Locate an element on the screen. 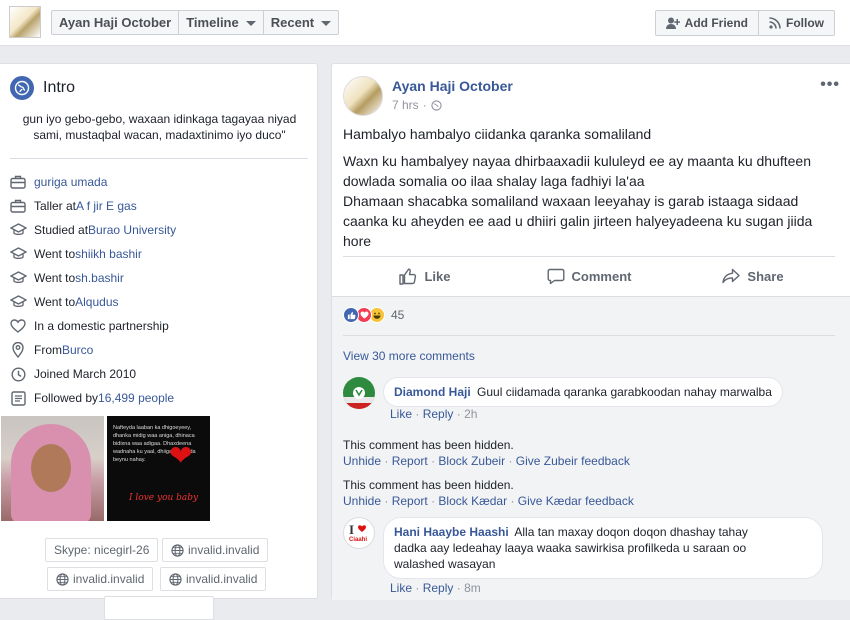 This screenshot has width=850, height=620. work-link: guriga umada is located at coordinates (70, 182).